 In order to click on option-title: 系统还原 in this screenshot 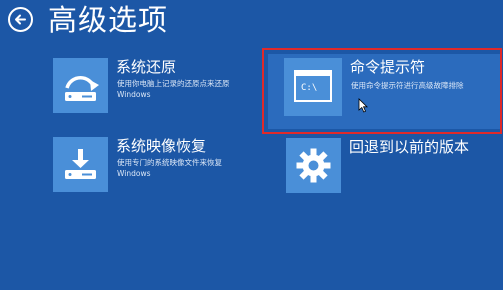, I will do `click(146, 67)`.